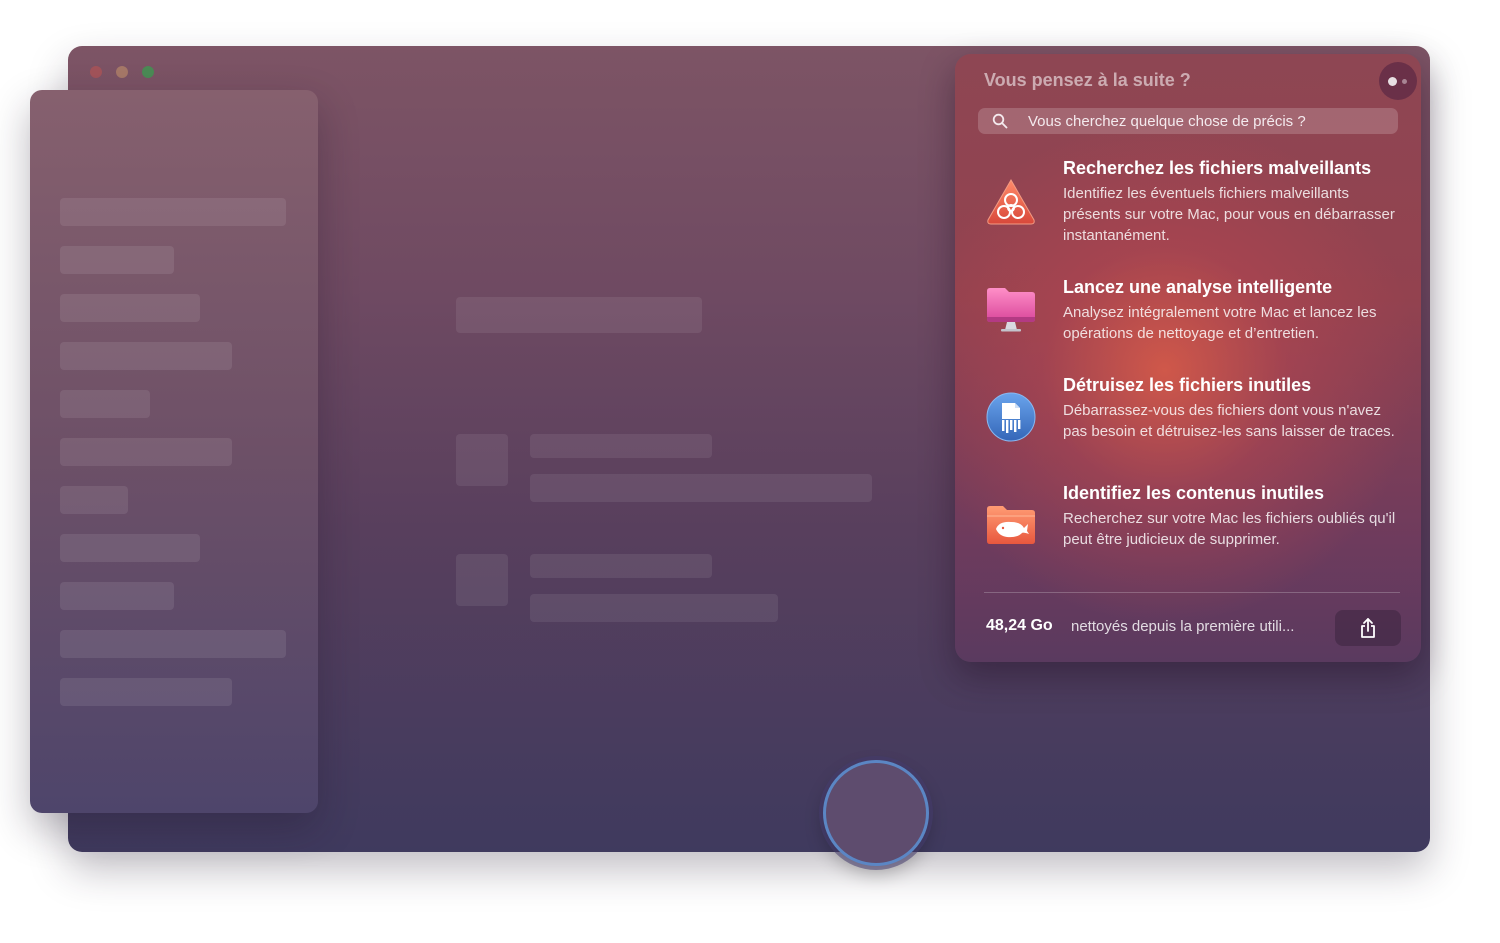 This screenshot has height=943, width=1500. Describe the element at coordinates (148, 72) in the screenshot. I see `zoom-window-button` at that location.